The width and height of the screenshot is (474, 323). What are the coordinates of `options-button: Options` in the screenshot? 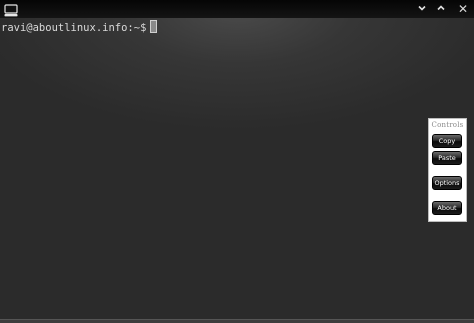 It's located at (447, 183).